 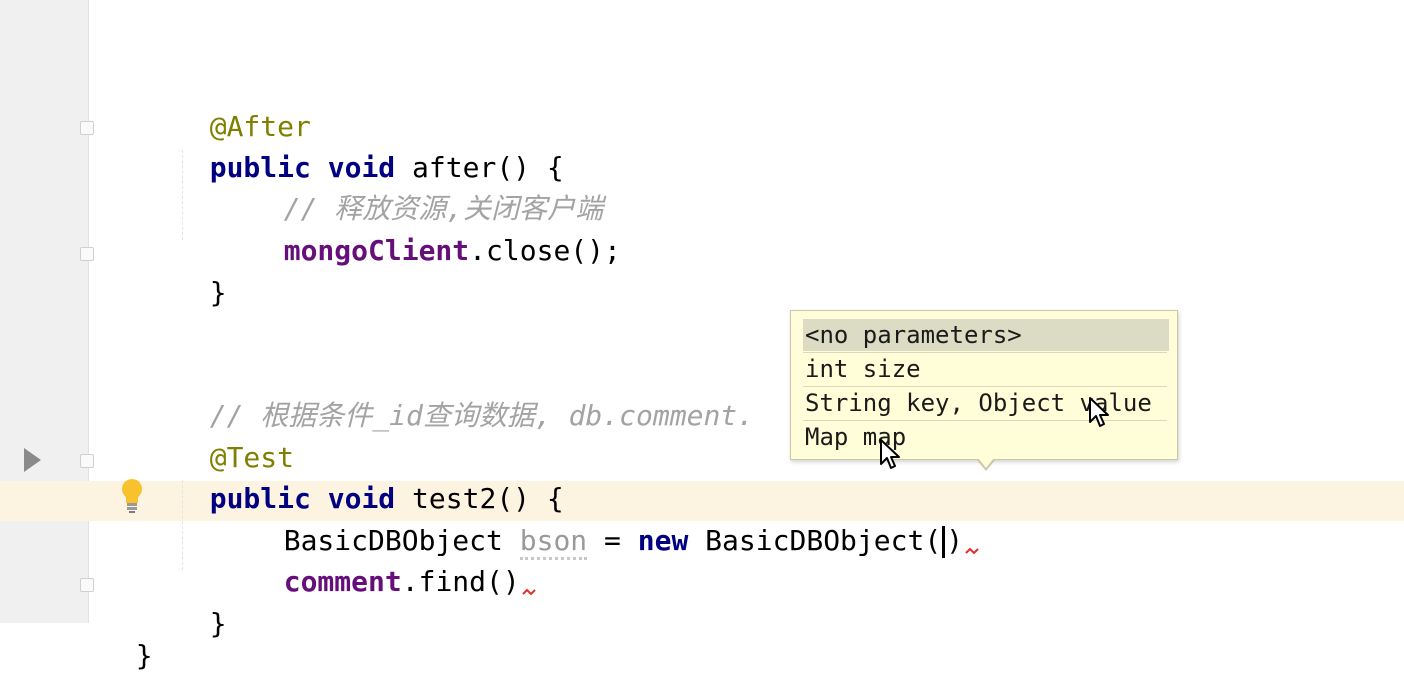 I want to click on parameter-option: int size, so click(x=986, y=369).